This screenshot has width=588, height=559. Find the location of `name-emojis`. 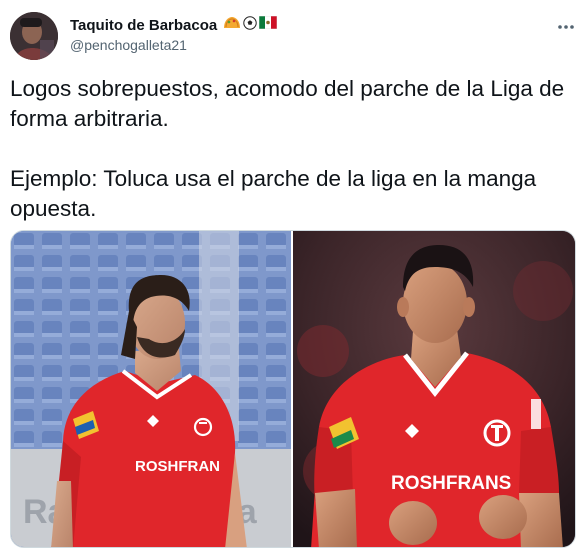

name-emojis is located at coordinates (250, 25).